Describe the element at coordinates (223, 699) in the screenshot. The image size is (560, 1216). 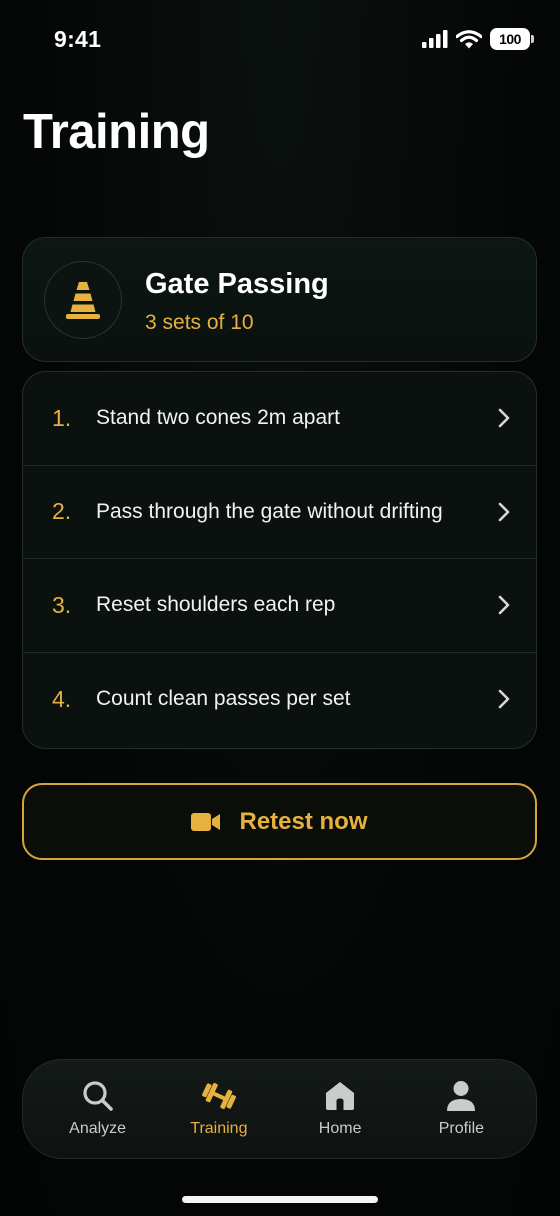
I see `step-text: Count clean passes per set` at that location.